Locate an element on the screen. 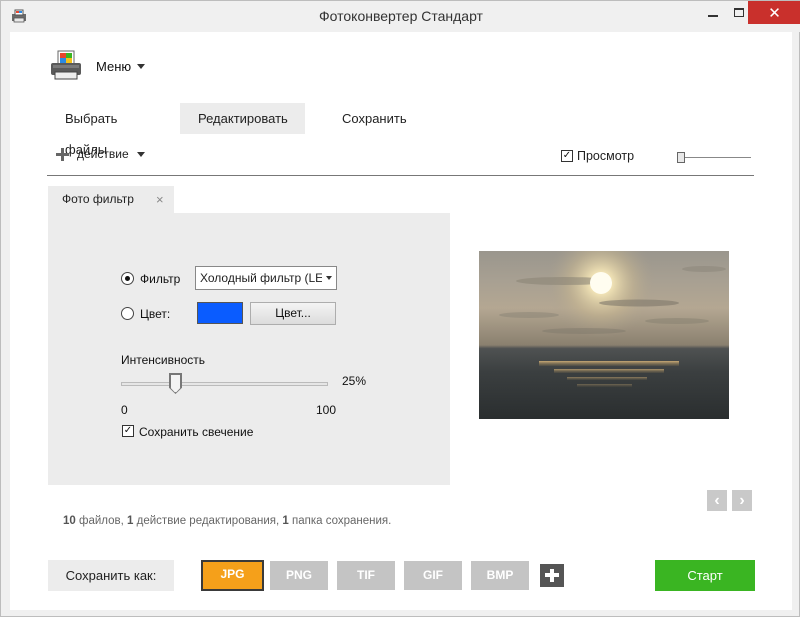 Image resolution: width=800 pixels, height=617 pixels. folders-text: папка сохранения. is located at coordinates (342, 521).